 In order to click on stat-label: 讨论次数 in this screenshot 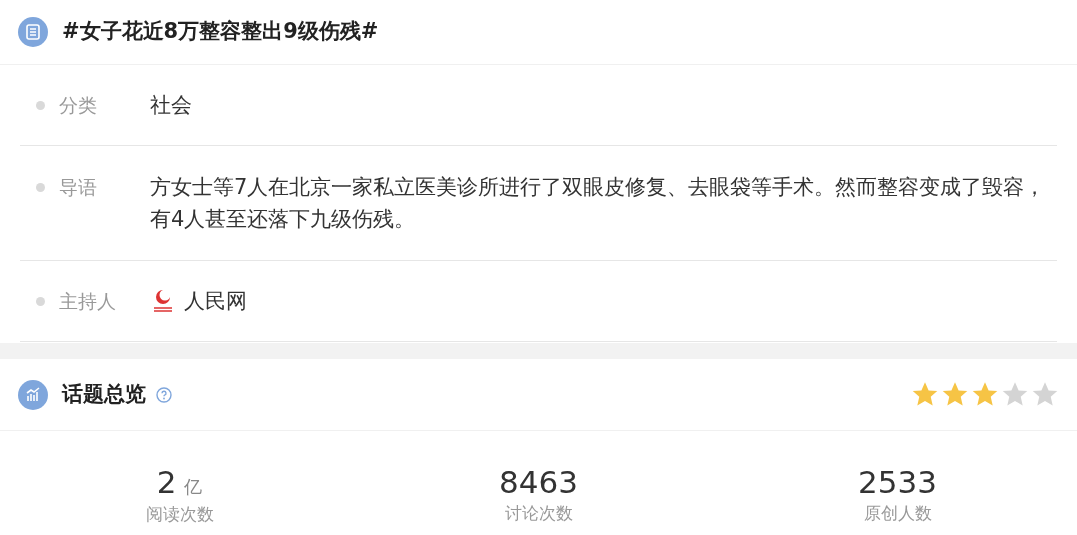, I will do `click(538, 513)`.